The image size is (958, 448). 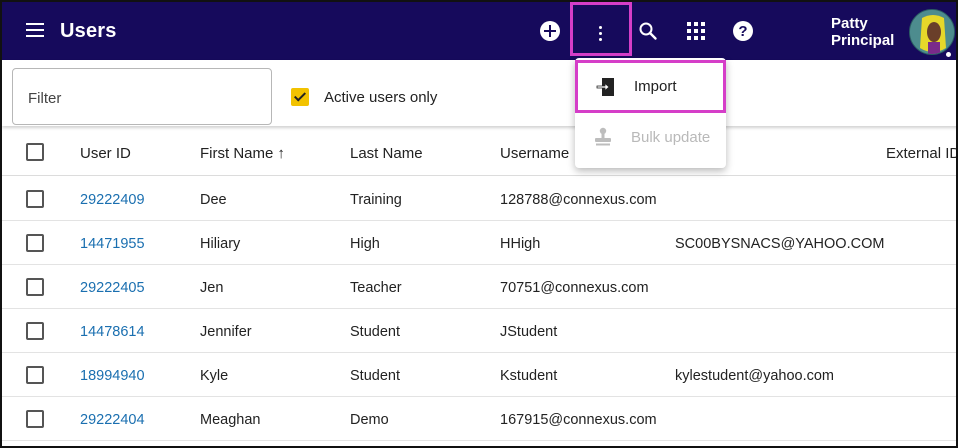 I want to click on table-row: 29222405 Jen Teacher 70751@connexus.com, so click(x=479, y=287).